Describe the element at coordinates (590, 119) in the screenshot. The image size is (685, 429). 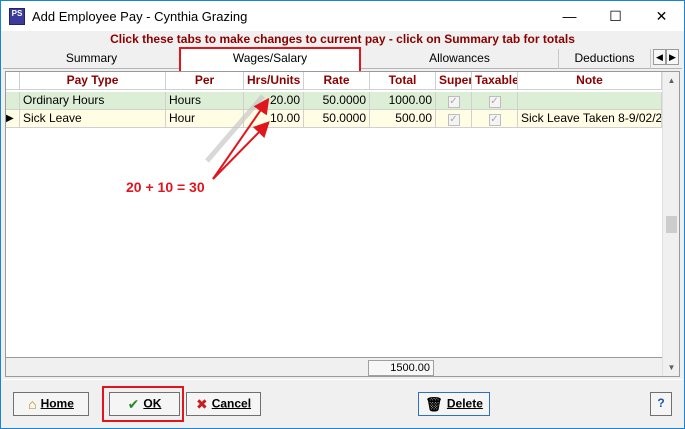
I see `note-cell: Sick Leave Taken 8-9/02/2021` at that location.